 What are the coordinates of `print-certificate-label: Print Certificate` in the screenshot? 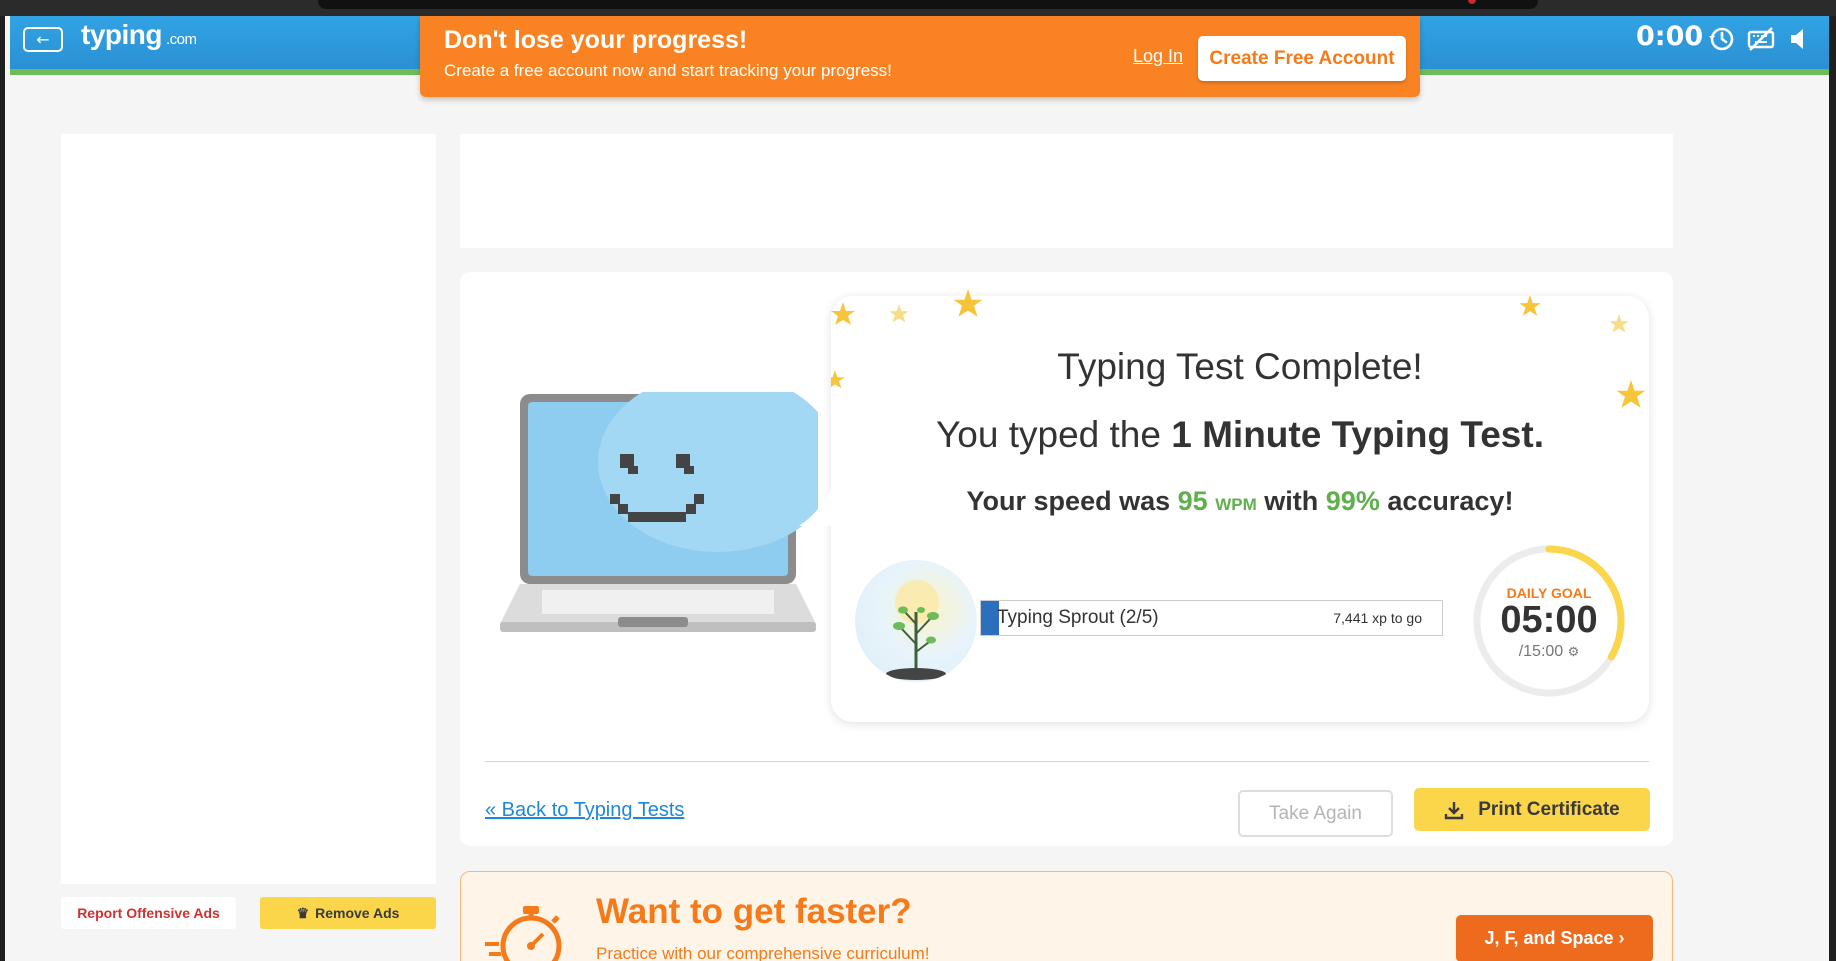 It's located at (1549, 809).